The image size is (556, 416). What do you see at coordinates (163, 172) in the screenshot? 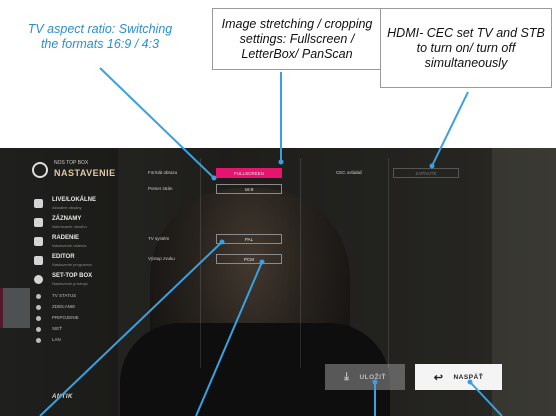
I see `format-label: Formát obrazu` at bounding box center [163, 172].